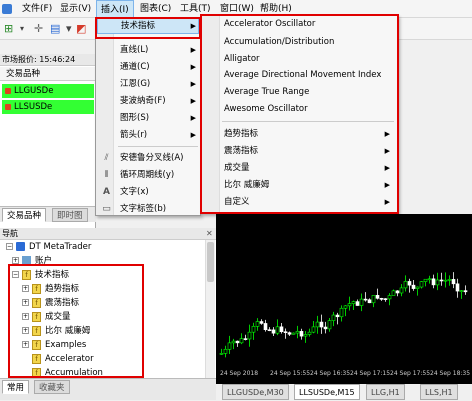 The image size is (472, 401). I want to click on tab-symbols: 交易品种, so click(24, 215).